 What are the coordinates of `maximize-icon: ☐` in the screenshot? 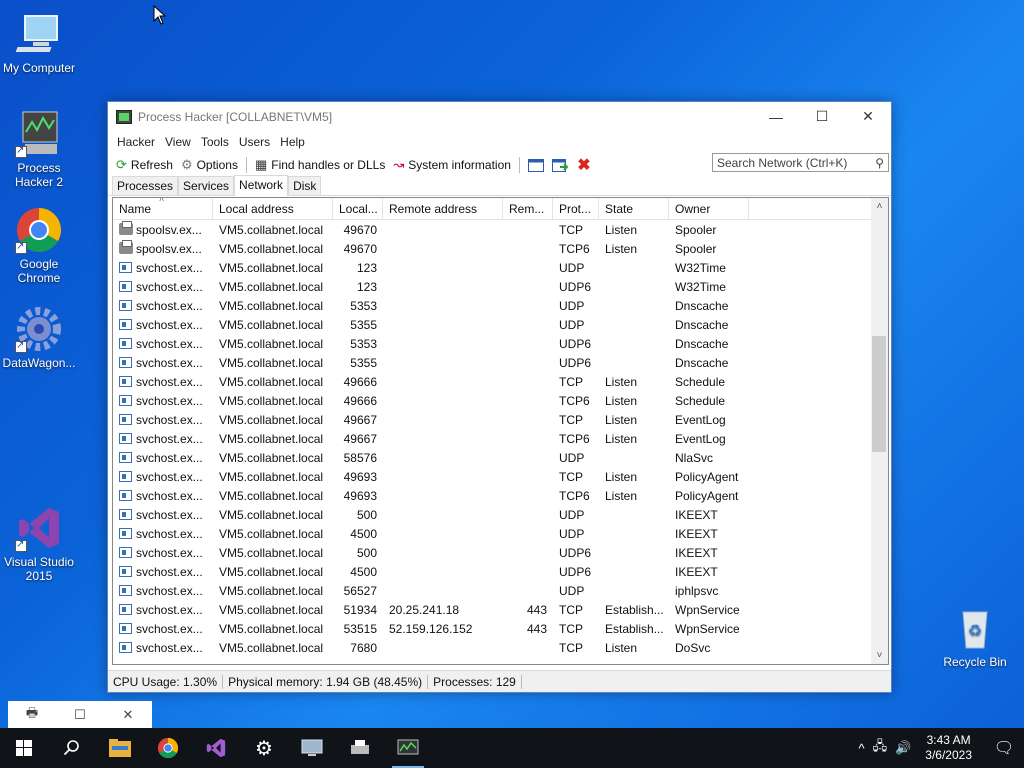 It's located at (80, 715).